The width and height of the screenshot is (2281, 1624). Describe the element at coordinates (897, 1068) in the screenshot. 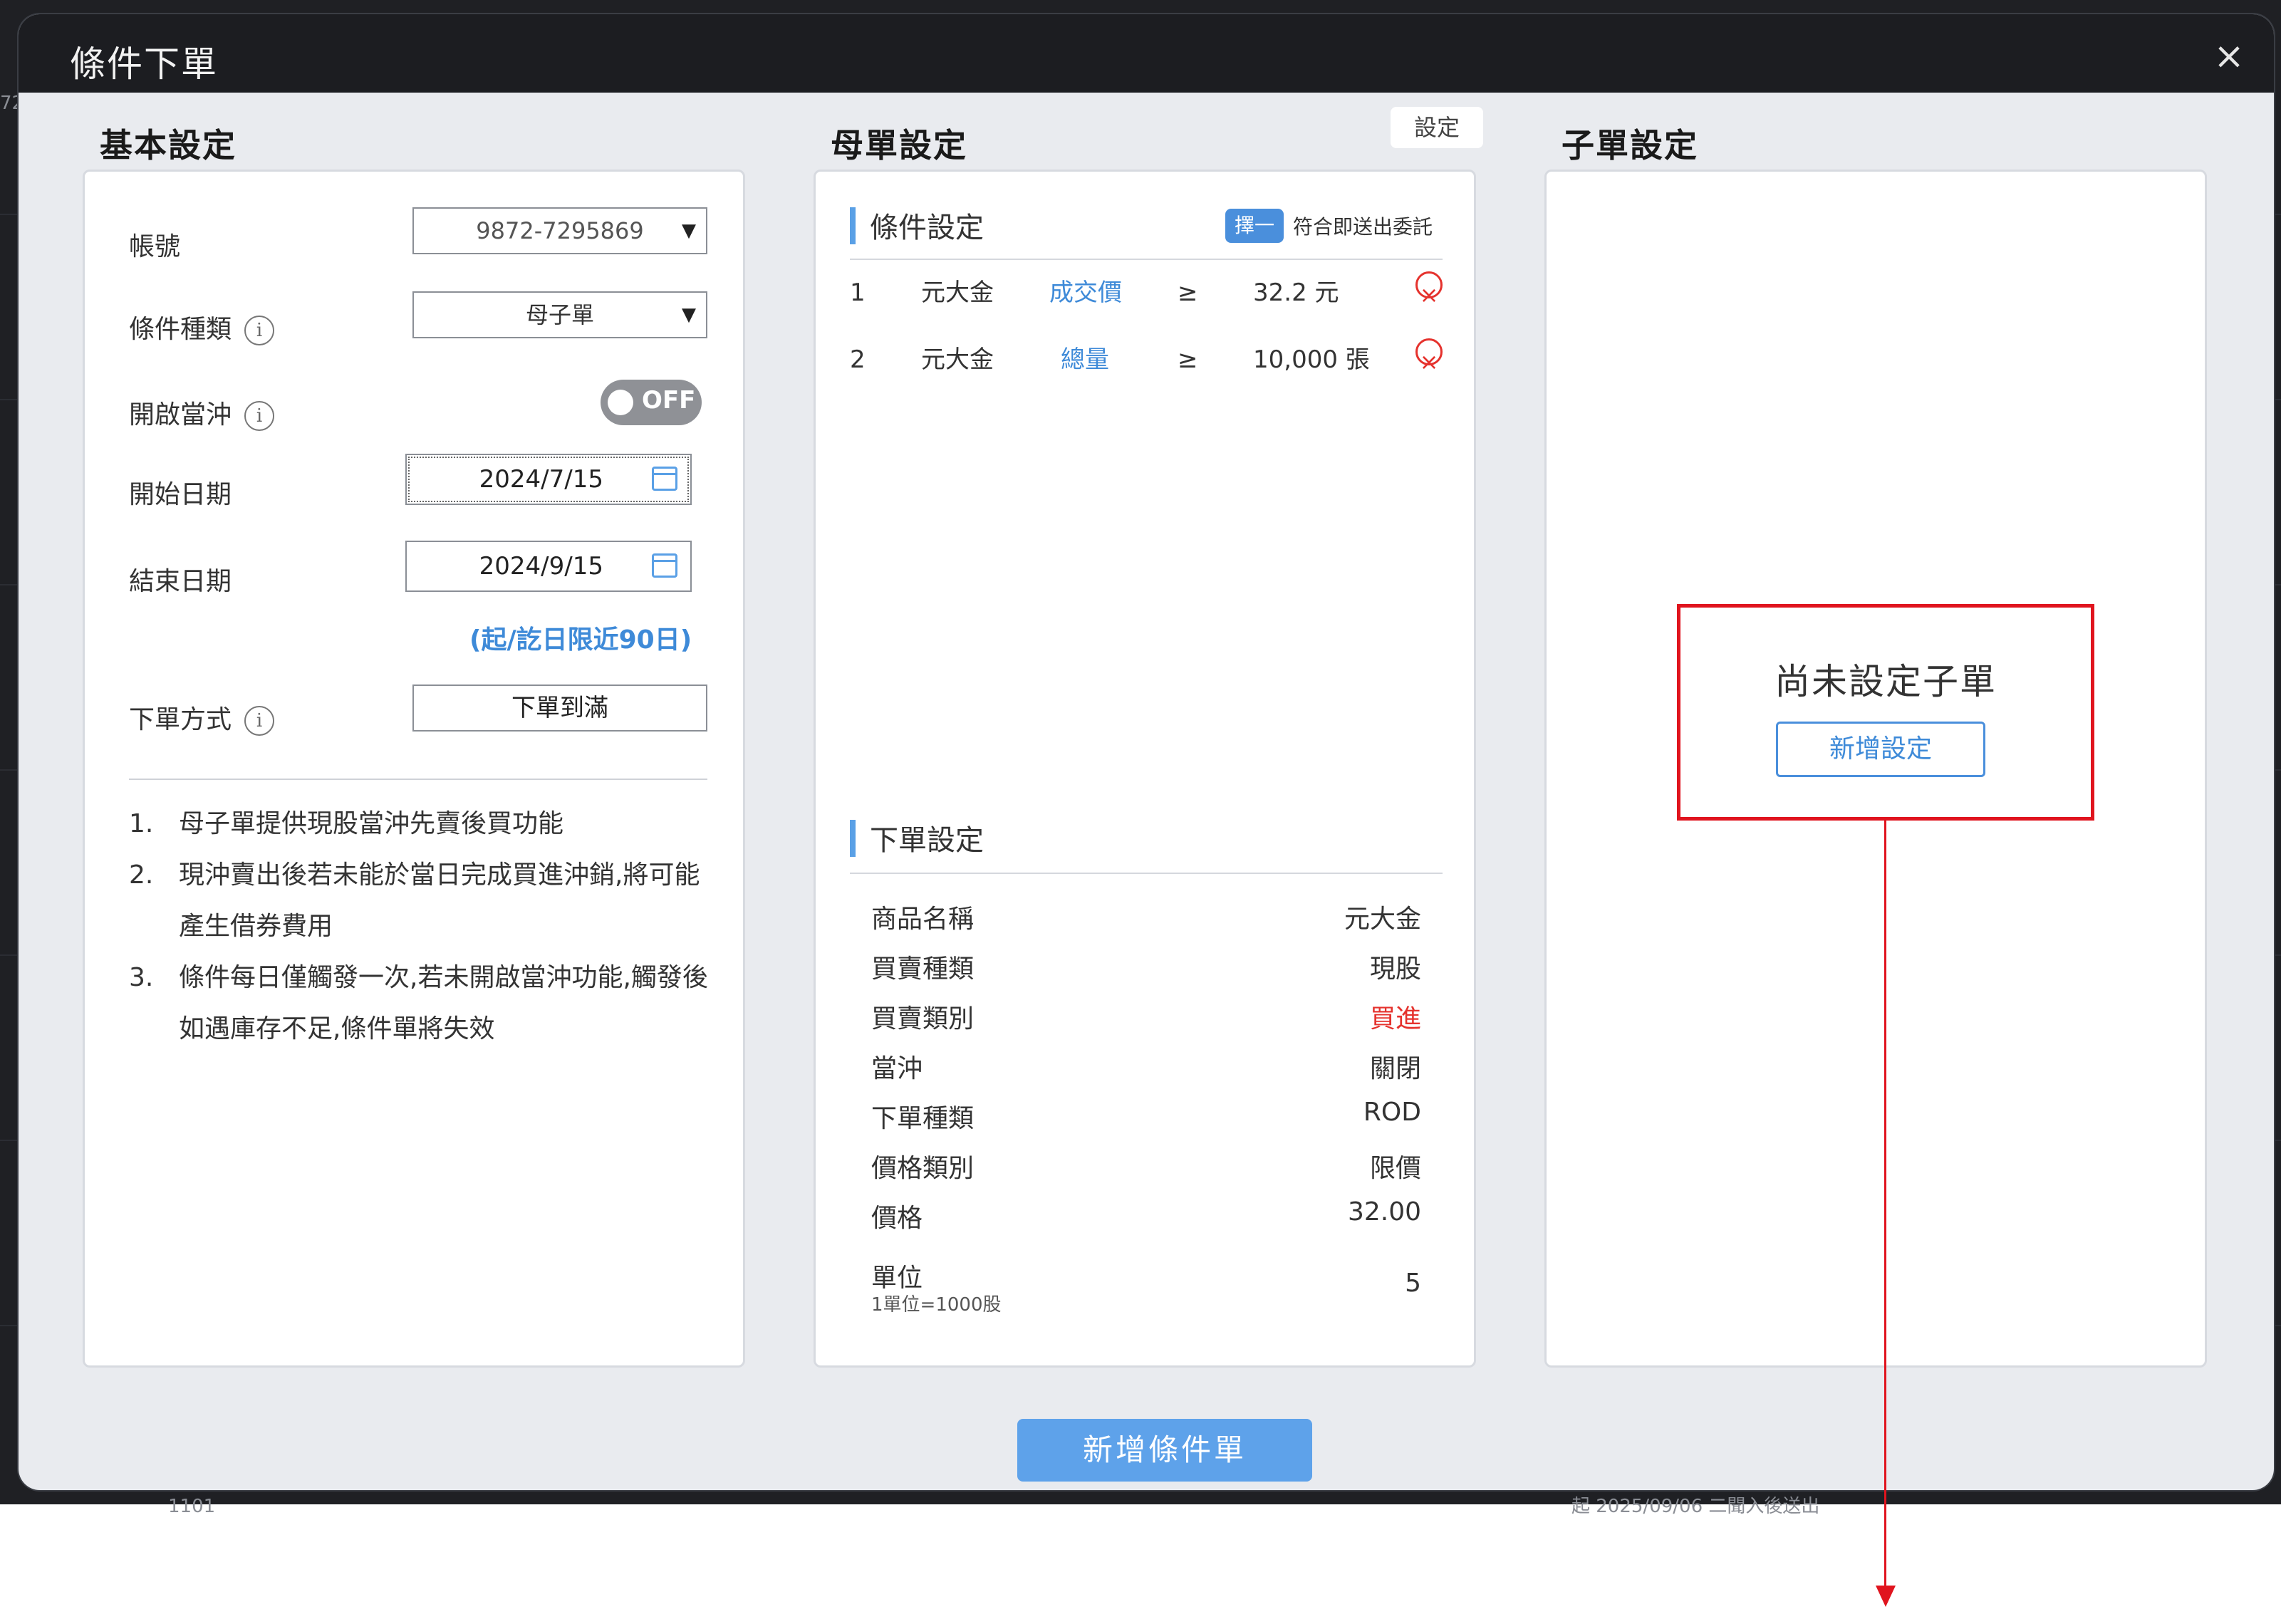

I see `order-detail-key: 當沖` at that location.